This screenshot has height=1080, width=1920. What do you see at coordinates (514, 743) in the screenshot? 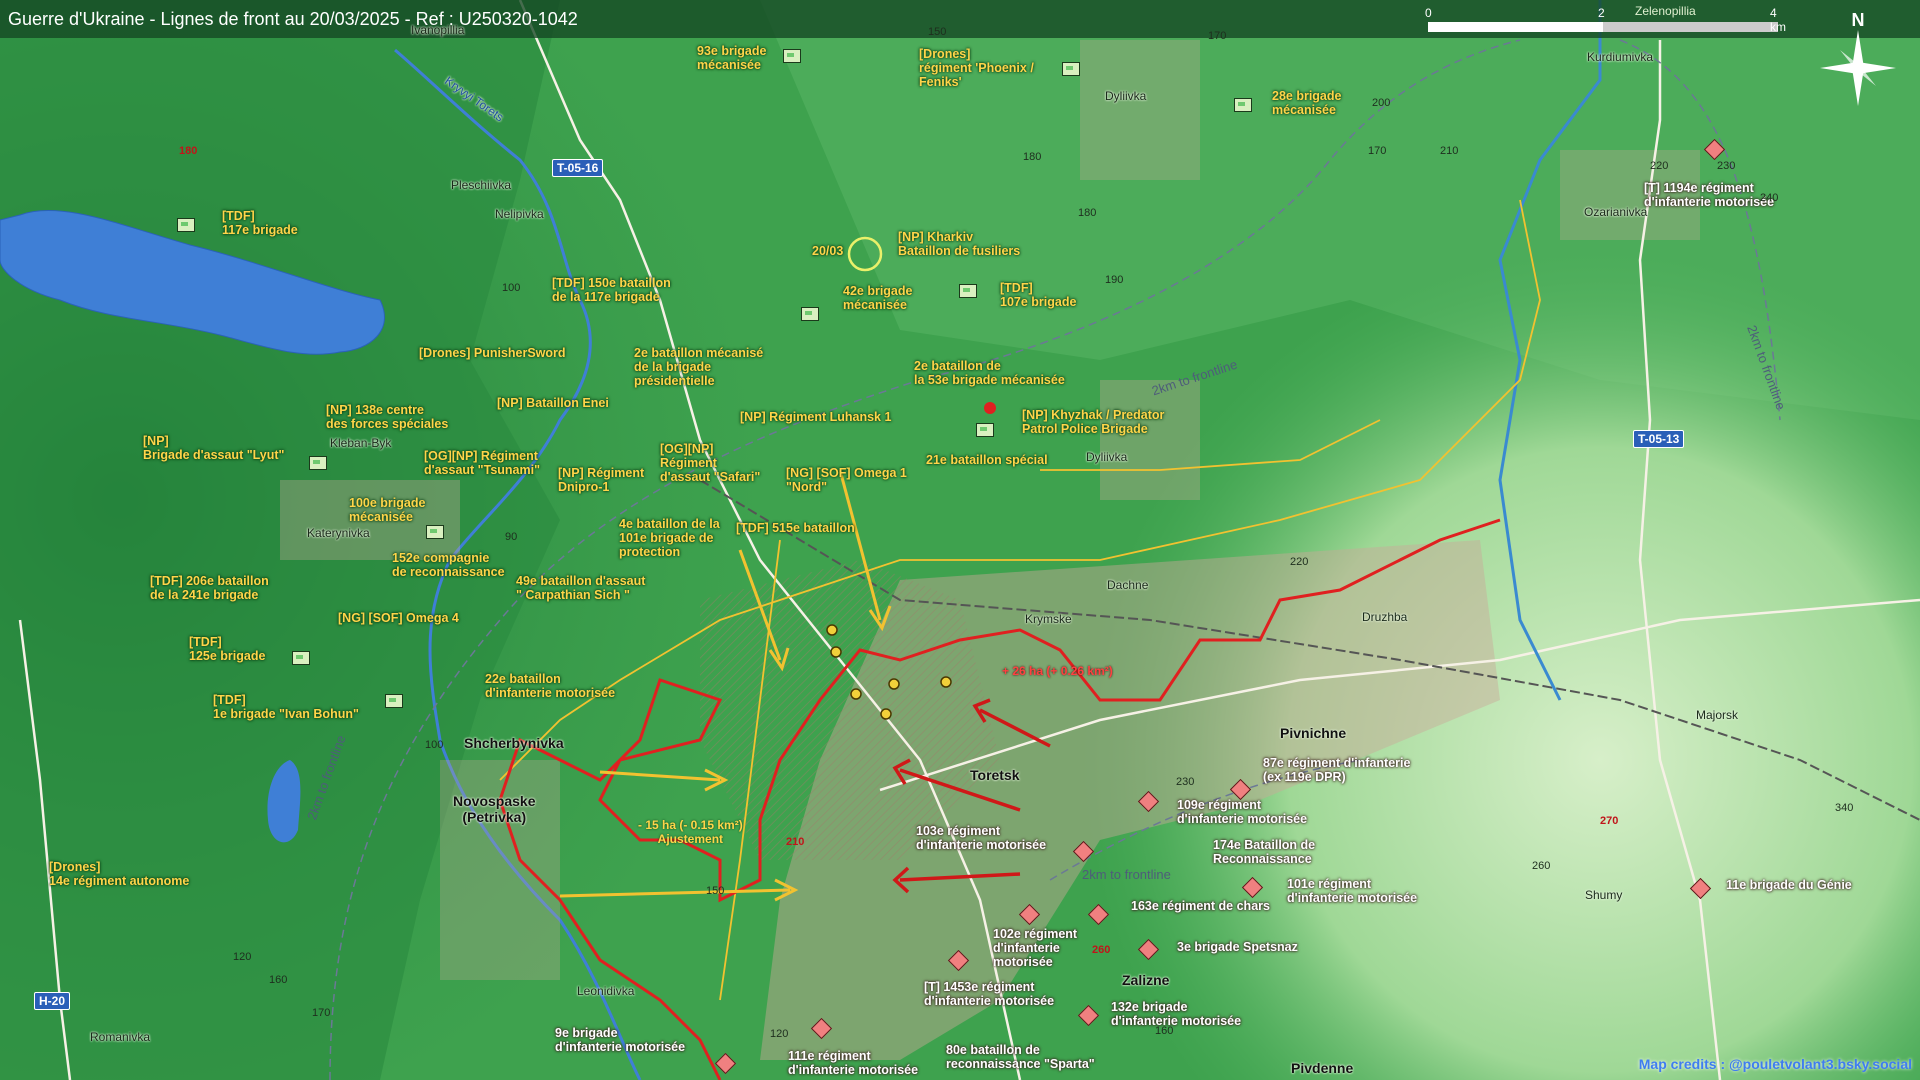
I see `major-place-label: Shcherbynivka` at bounding box center [514, 743].